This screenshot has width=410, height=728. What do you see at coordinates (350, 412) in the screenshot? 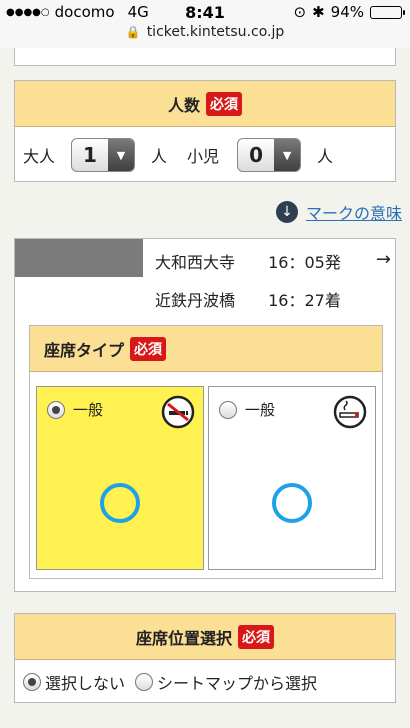
I see `smoking-icon` at bounding box center [350, 412].